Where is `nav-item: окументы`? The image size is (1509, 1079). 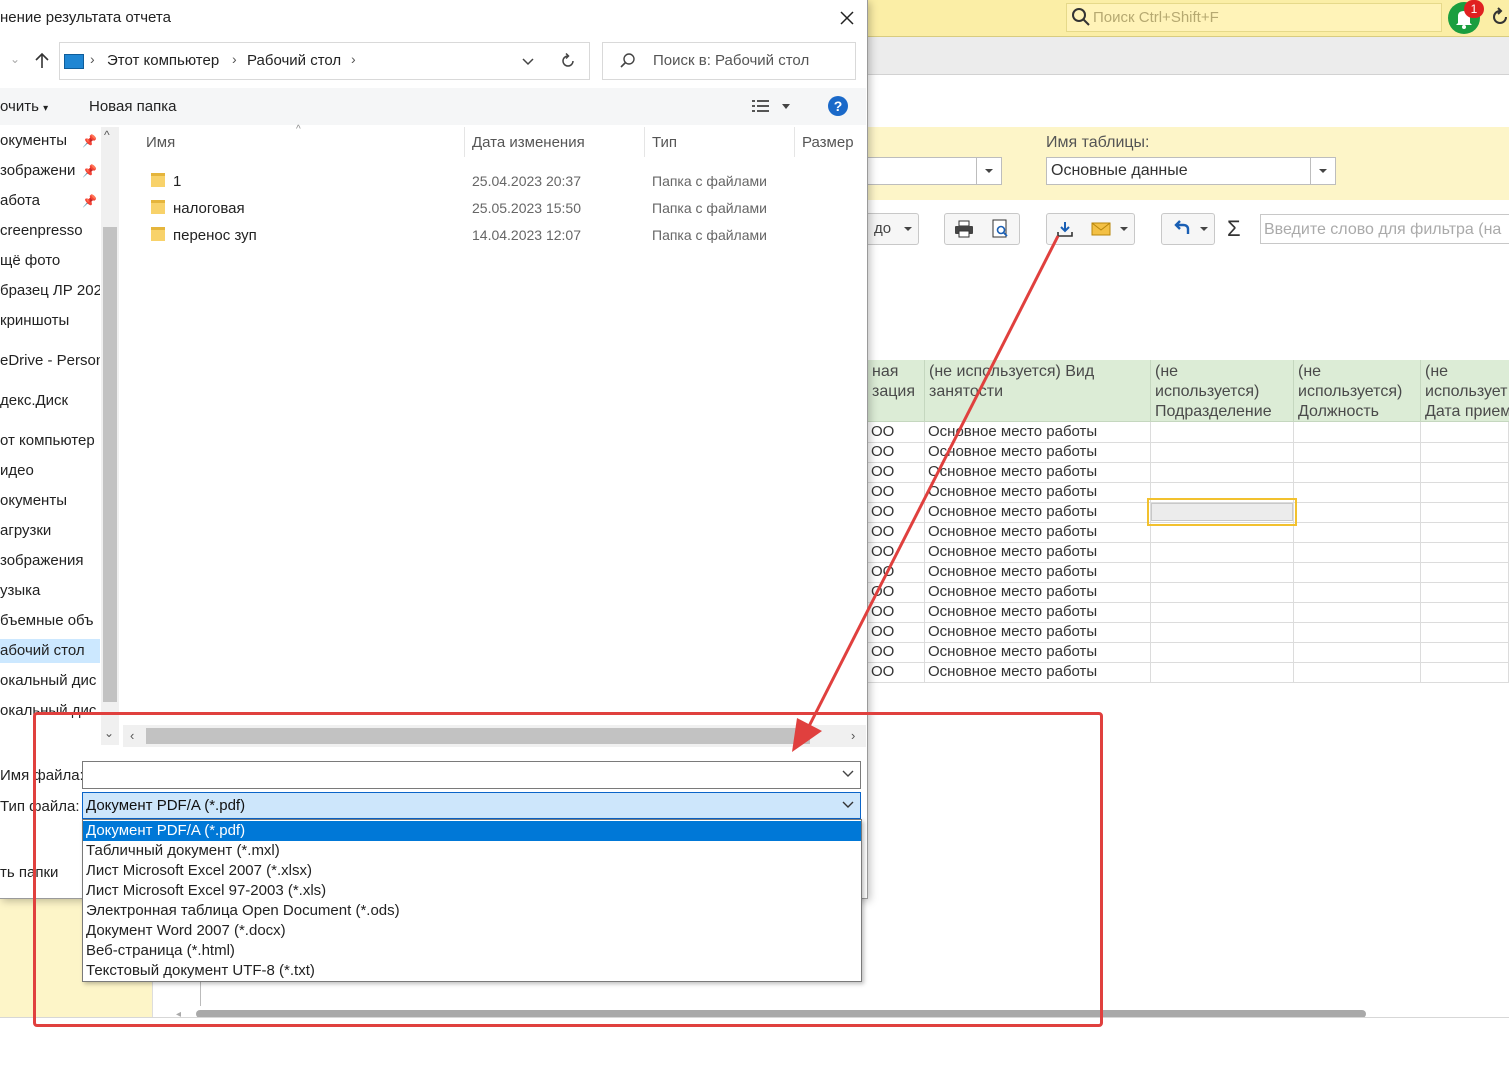 nav-item: окументы is located at coordinates (50, 501).